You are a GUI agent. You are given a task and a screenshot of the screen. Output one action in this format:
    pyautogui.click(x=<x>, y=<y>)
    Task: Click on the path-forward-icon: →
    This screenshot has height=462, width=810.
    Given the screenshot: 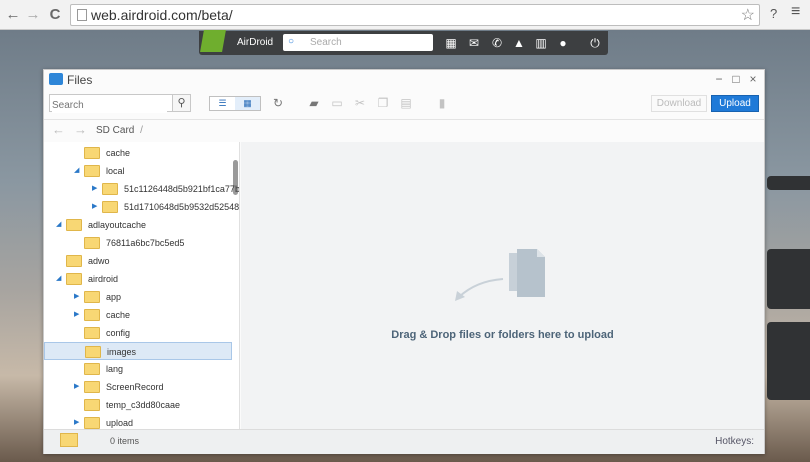 What is the action you would take?
    pyautogui.click(x=80, y=129)
    